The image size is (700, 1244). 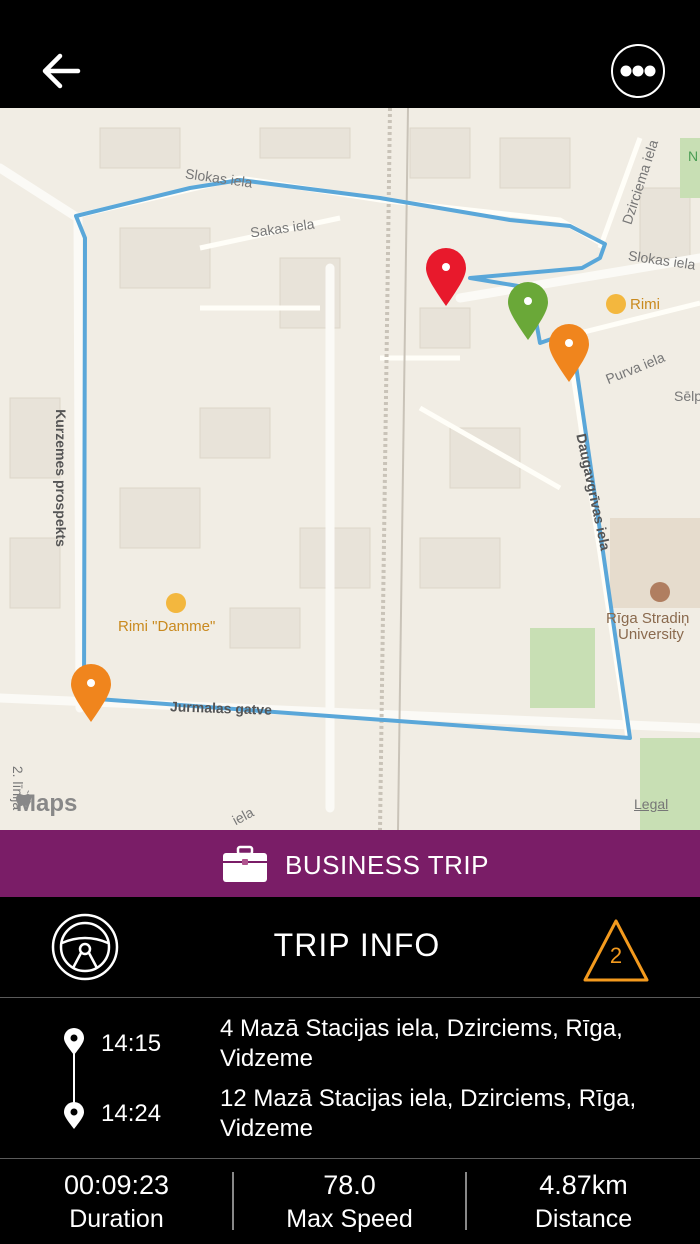 I want to click on legal-link: Legal, so click(x=651, y=804).